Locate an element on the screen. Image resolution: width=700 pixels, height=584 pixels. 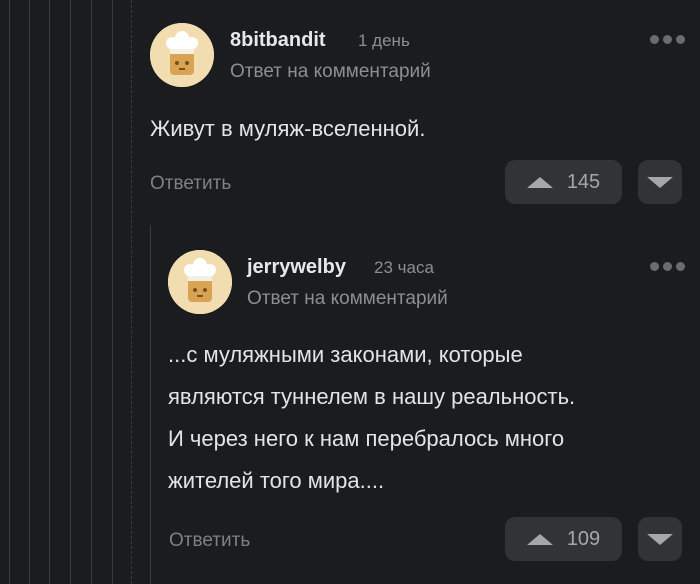
username: jerrywelby is located at coordinates (296, 267).